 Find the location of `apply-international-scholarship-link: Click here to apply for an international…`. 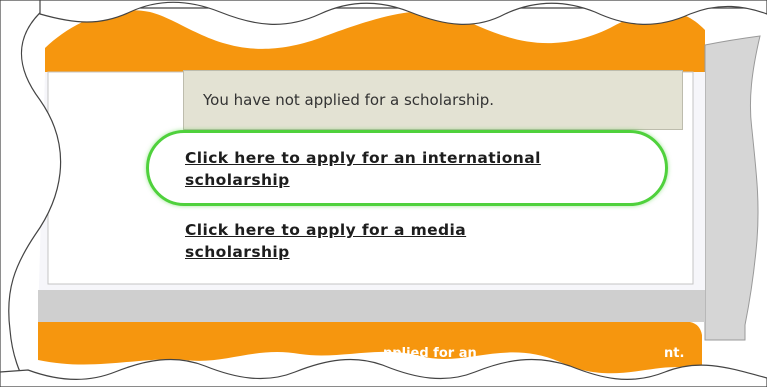

apply-international-scholarship-link: Click here to apply for an international… is located at coordinates (422, 169).